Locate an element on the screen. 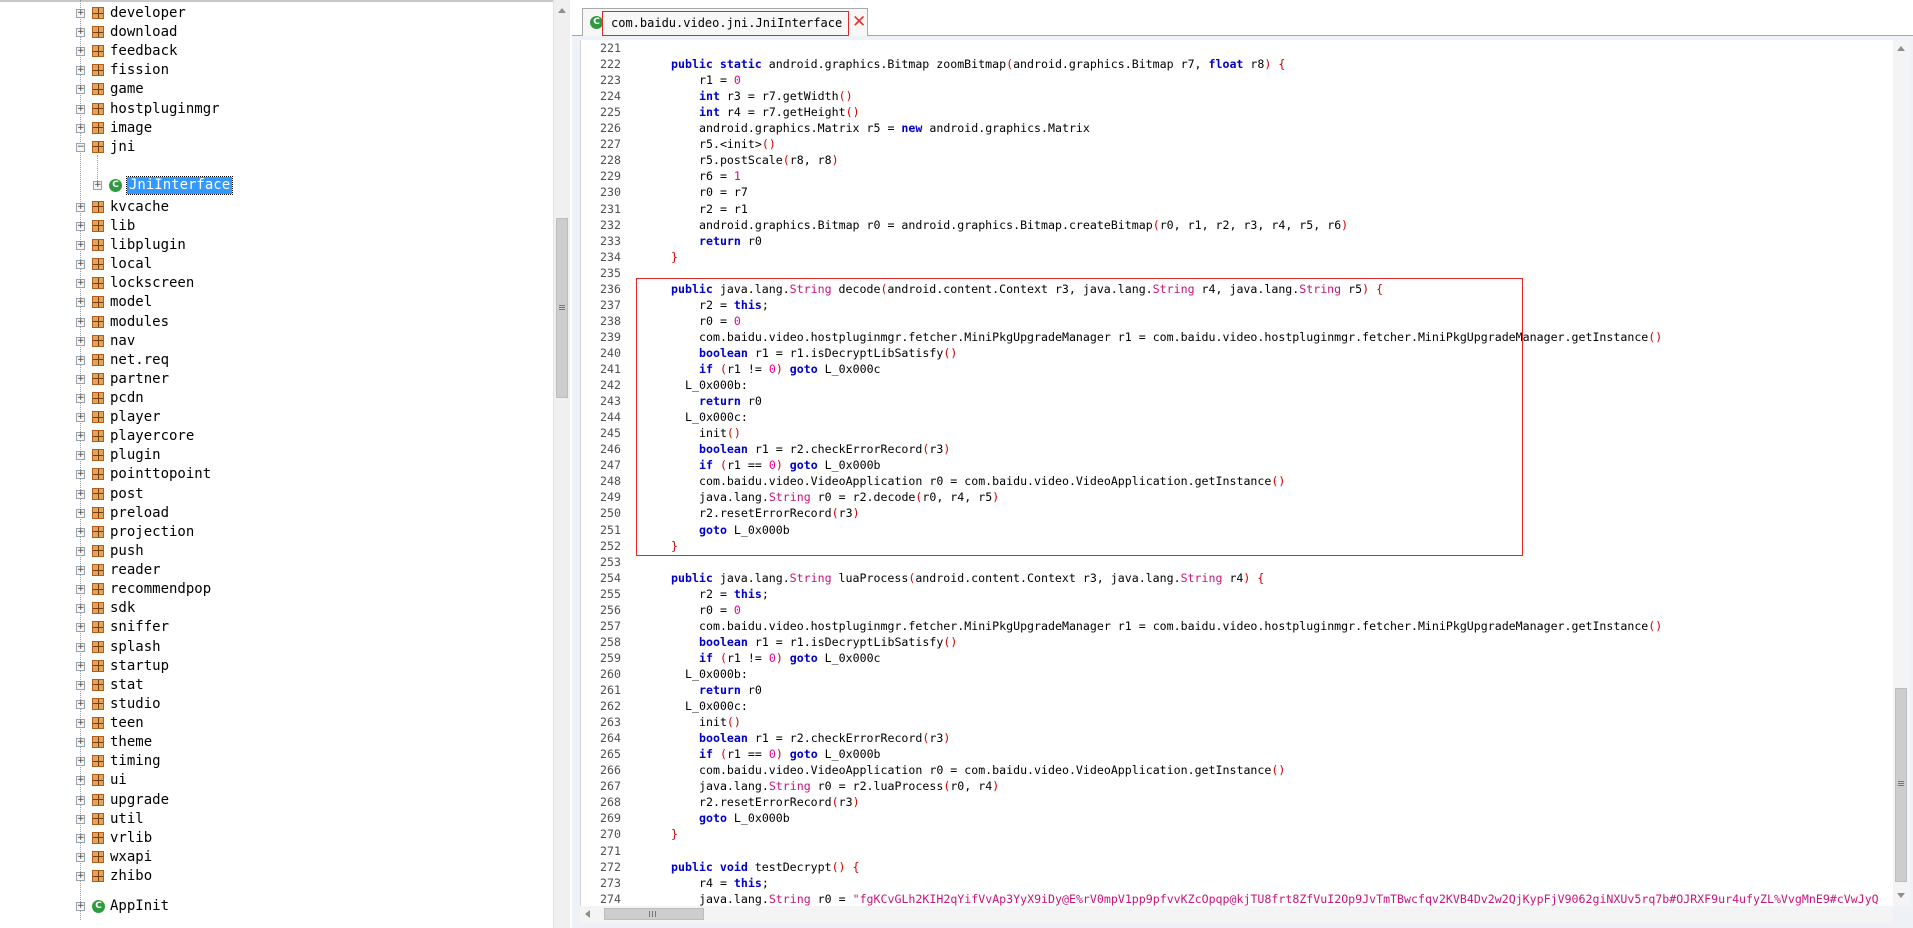 The width and height of the screenshot is (1913, 928). tree-package-item: + game is located at coordinates (276, 89).